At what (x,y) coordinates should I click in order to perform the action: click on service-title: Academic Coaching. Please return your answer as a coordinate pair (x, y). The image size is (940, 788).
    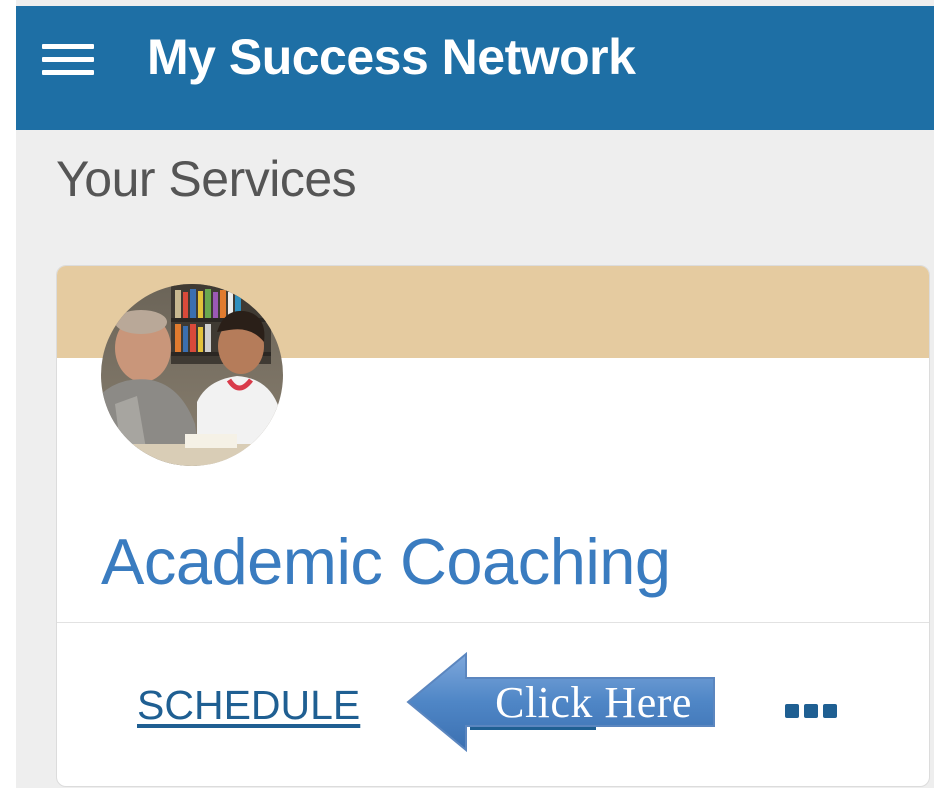
    Looking at the image, I should click on (386, 561).